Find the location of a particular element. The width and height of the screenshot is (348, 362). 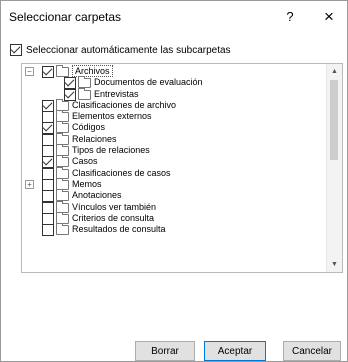

tree-item-label: Anotaciones is located at coordinates (97, 195).